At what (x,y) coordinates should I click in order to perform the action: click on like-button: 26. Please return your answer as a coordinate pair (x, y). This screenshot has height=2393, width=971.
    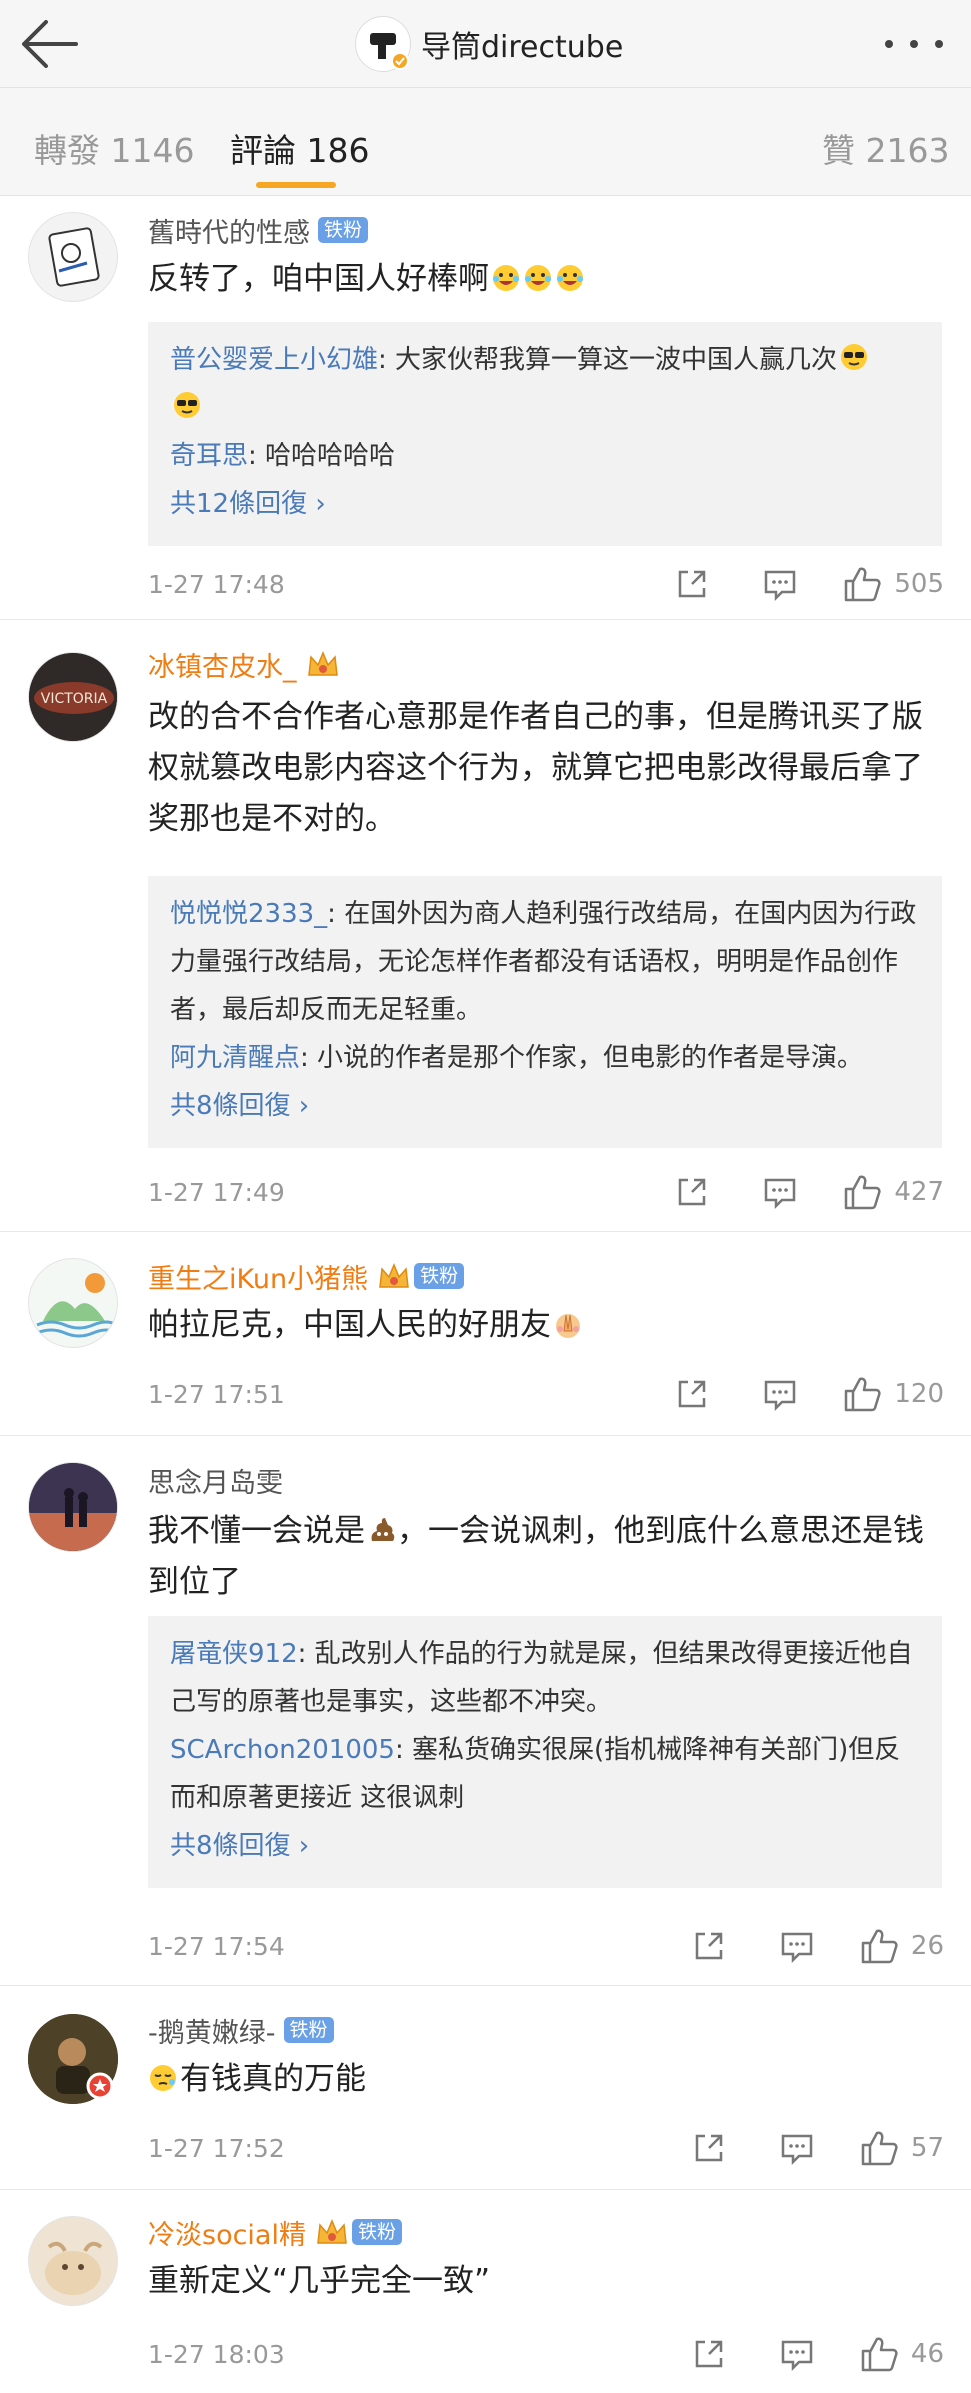
    Looking at the image, I should click on (901, 1946).